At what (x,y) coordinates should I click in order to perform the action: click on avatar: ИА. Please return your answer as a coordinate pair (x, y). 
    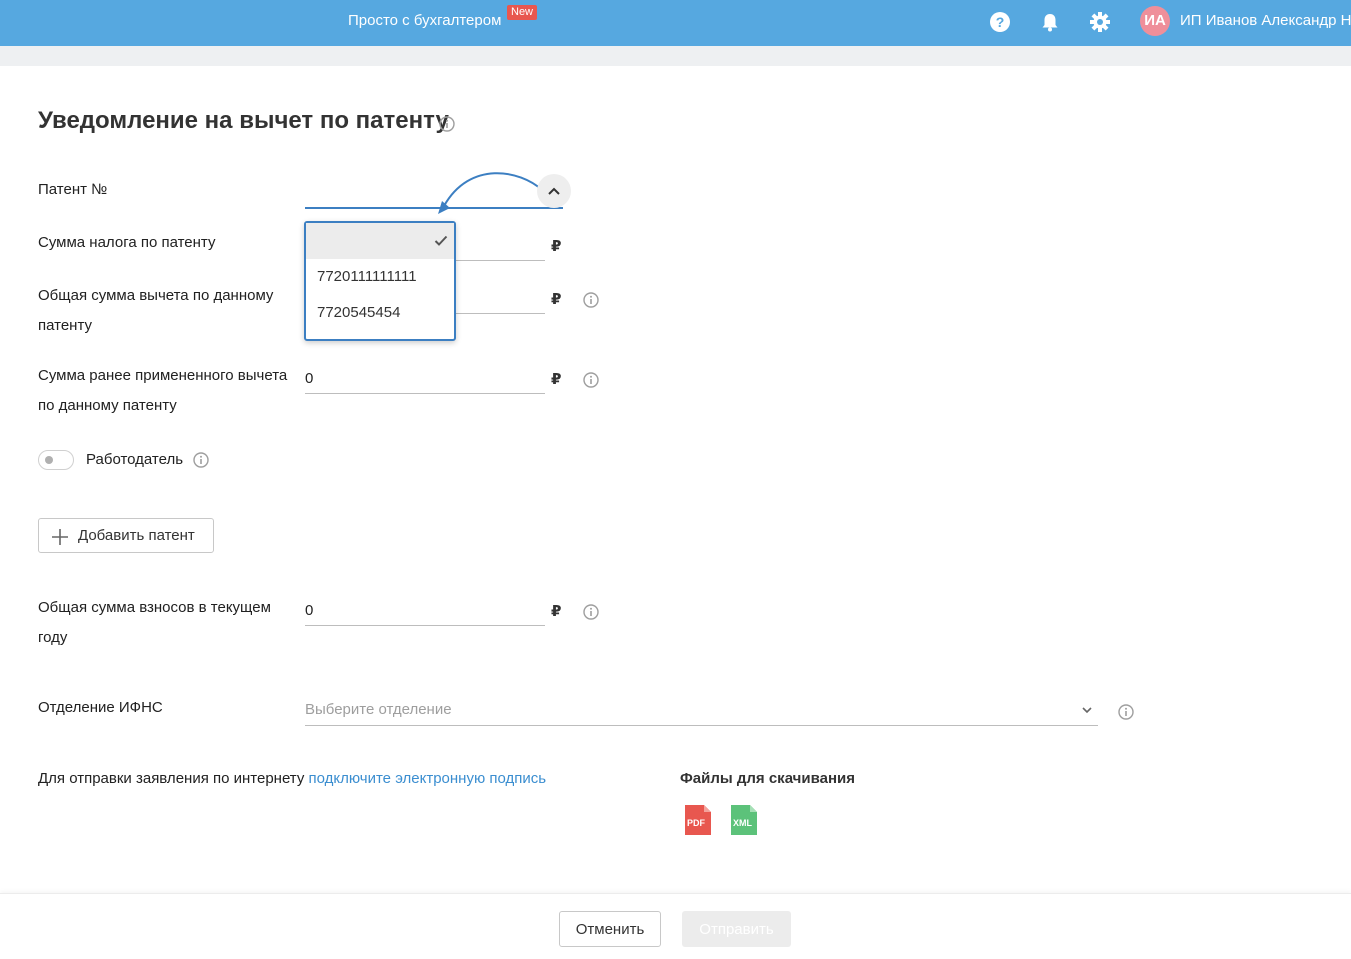
    Looking at the image, I should click on (1155, 21).